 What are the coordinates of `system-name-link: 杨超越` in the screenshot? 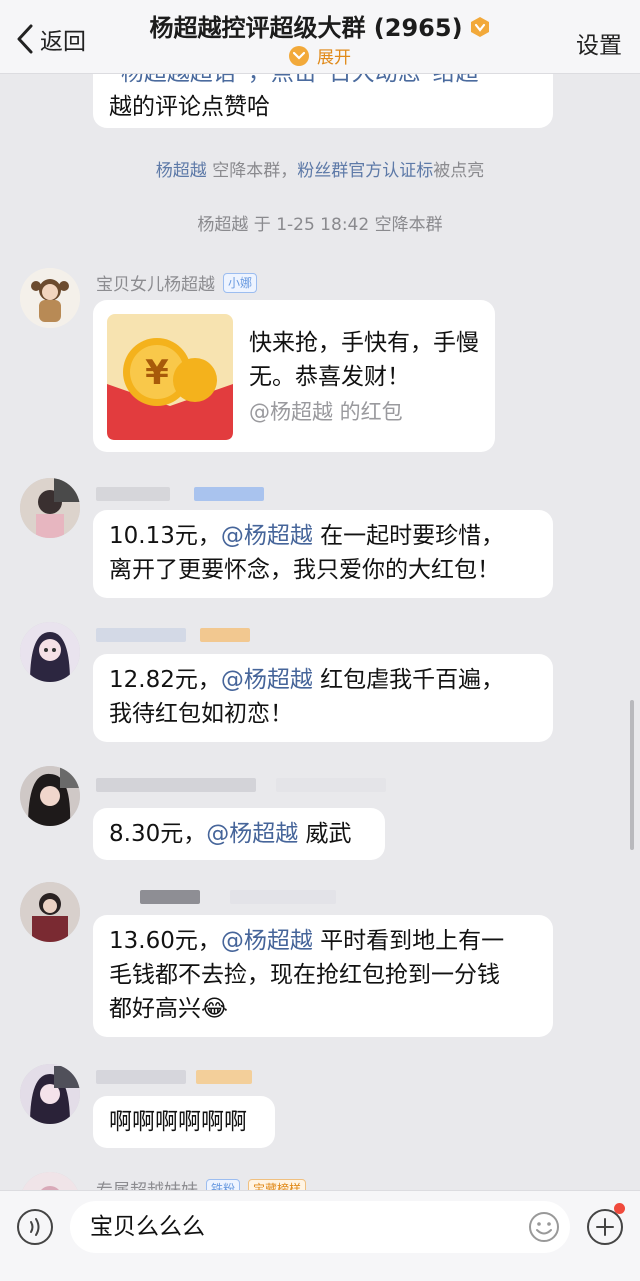 It's located at (181, 171).